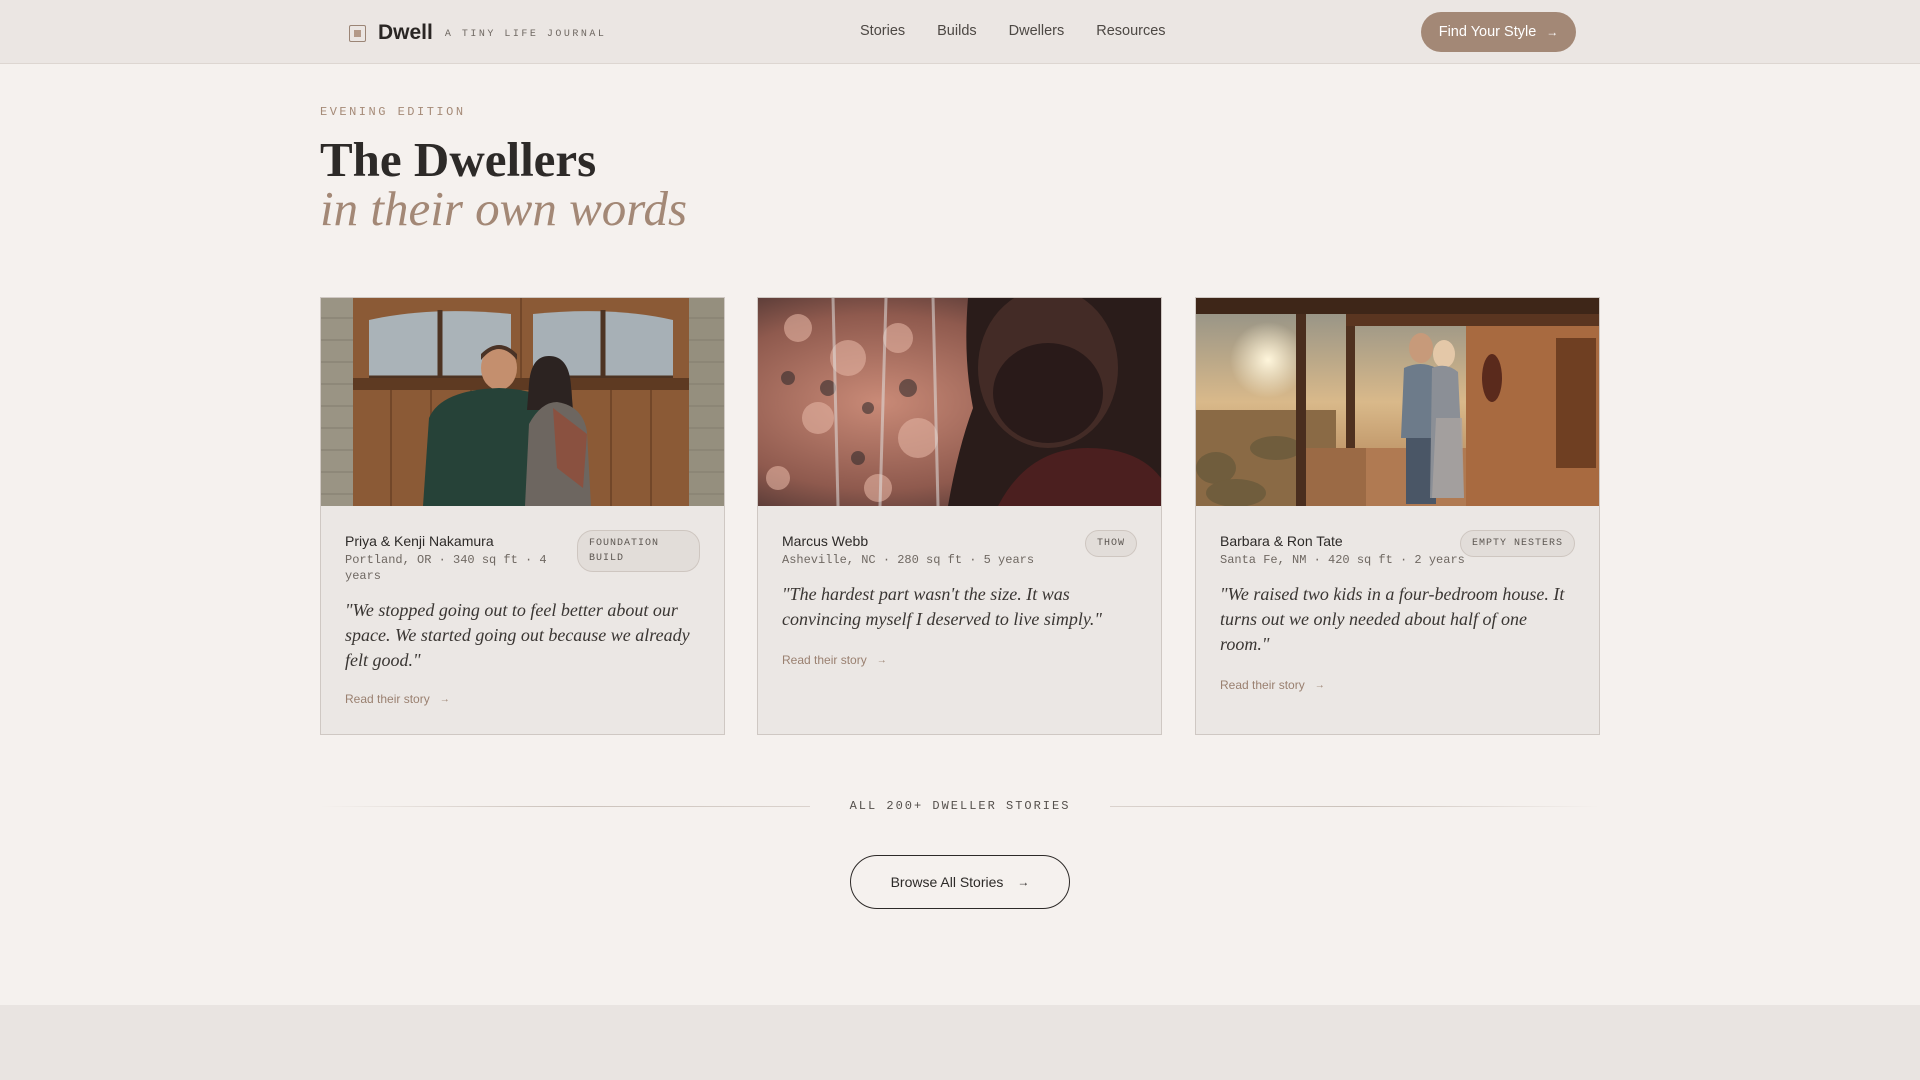  What do you see at coordinates (1130, 31) in the screenshot?
I see `nav-link-resources: Resources` at bounding box center [1130, 31].